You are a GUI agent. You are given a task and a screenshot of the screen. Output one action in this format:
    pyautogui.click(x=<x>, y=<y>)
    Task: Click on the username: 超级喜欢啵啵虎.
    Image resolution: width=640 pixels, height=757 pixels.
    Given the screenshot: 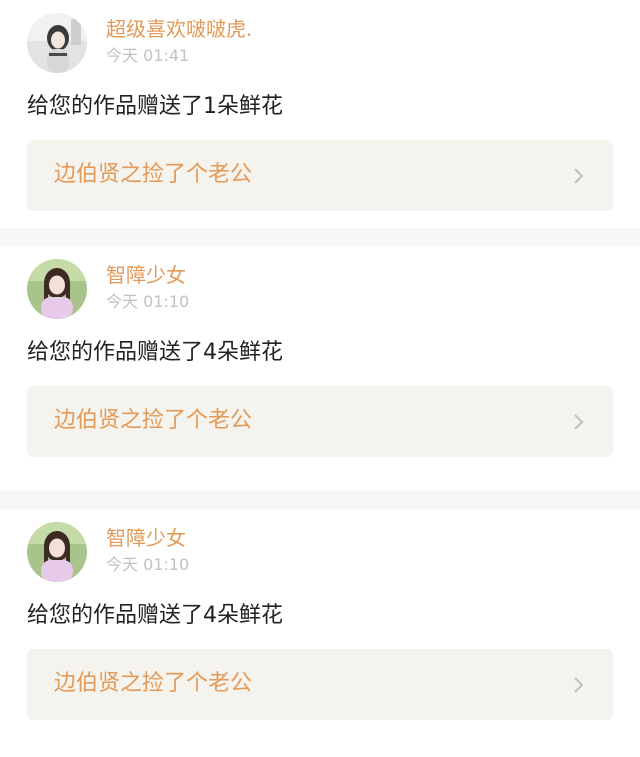 What is the action you would take?
    pyautogui.click(x=179, y=29)
    